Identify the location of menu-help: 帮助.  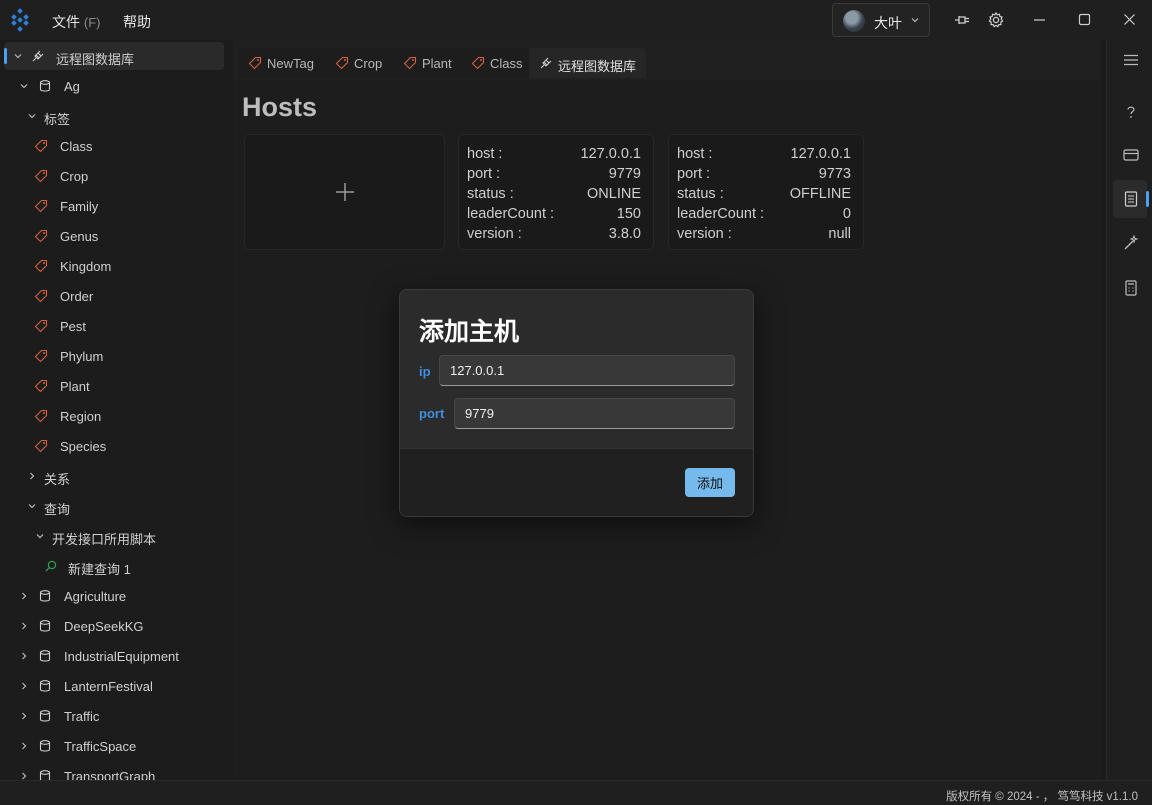
(137, 22).